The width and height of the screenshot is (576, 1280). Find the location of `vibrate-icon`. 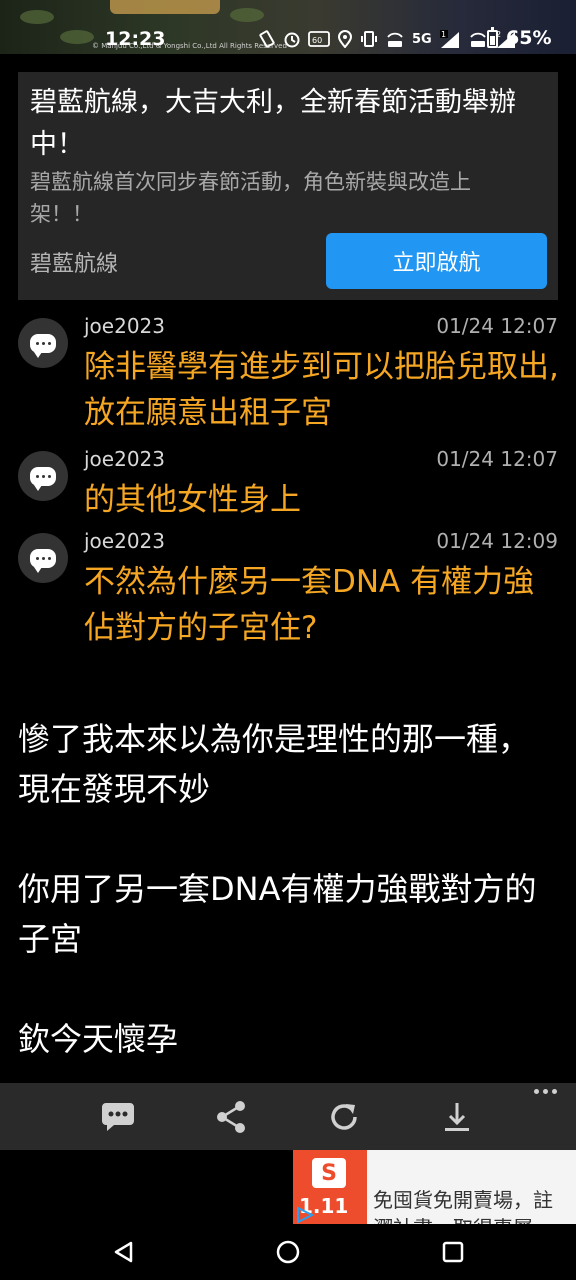

vibrate-icon is located at coordinates (369, 39).